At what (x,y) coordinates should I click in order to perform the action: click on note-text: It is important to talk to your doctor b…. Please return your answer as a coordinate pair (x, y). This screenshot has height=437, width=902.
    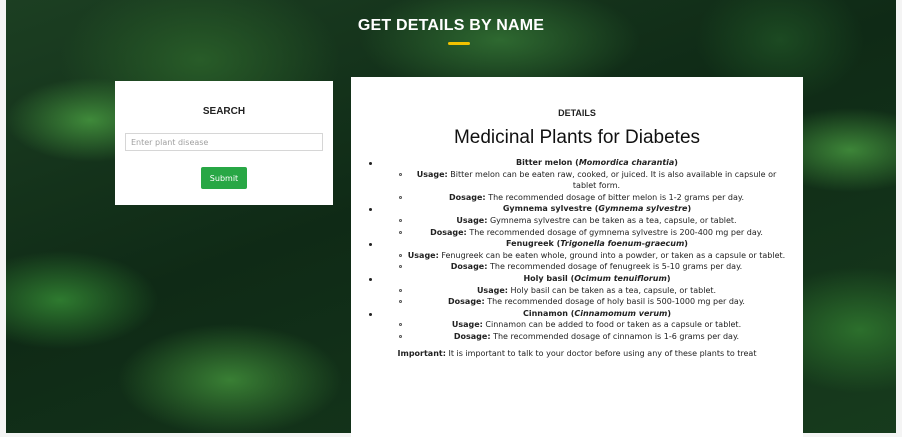
    Looking at the image, I should click on (602, 353).